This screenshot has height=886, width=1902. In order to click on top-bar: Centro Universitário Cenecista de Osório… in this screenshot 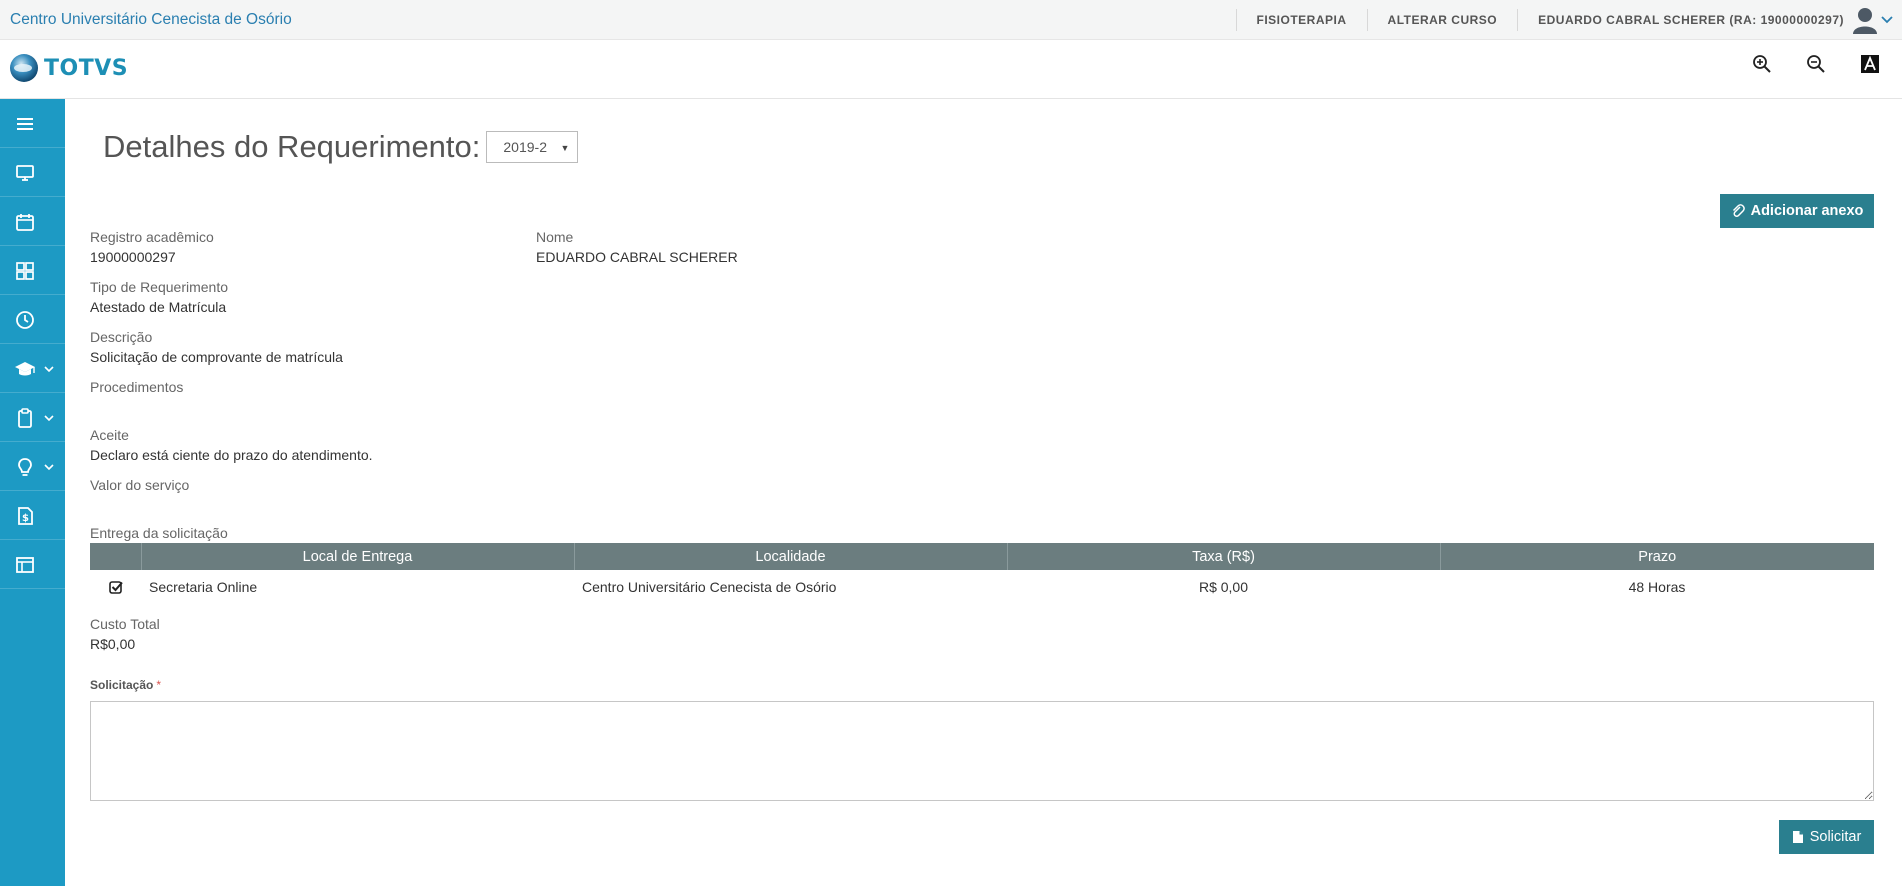, I will do `click(951, 20)`.